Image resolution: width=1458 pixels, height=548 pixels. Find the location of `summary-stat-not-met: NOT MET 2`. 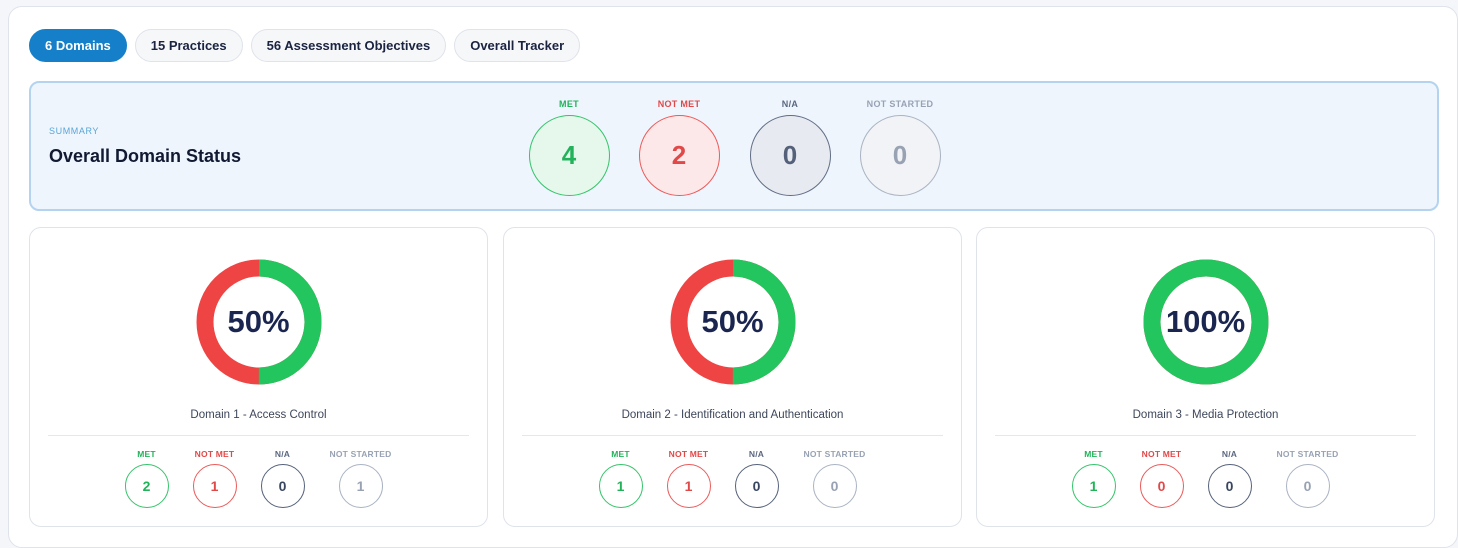

summary-stat-not-met: NOT MET 2 is located at coordinates (679, 146).